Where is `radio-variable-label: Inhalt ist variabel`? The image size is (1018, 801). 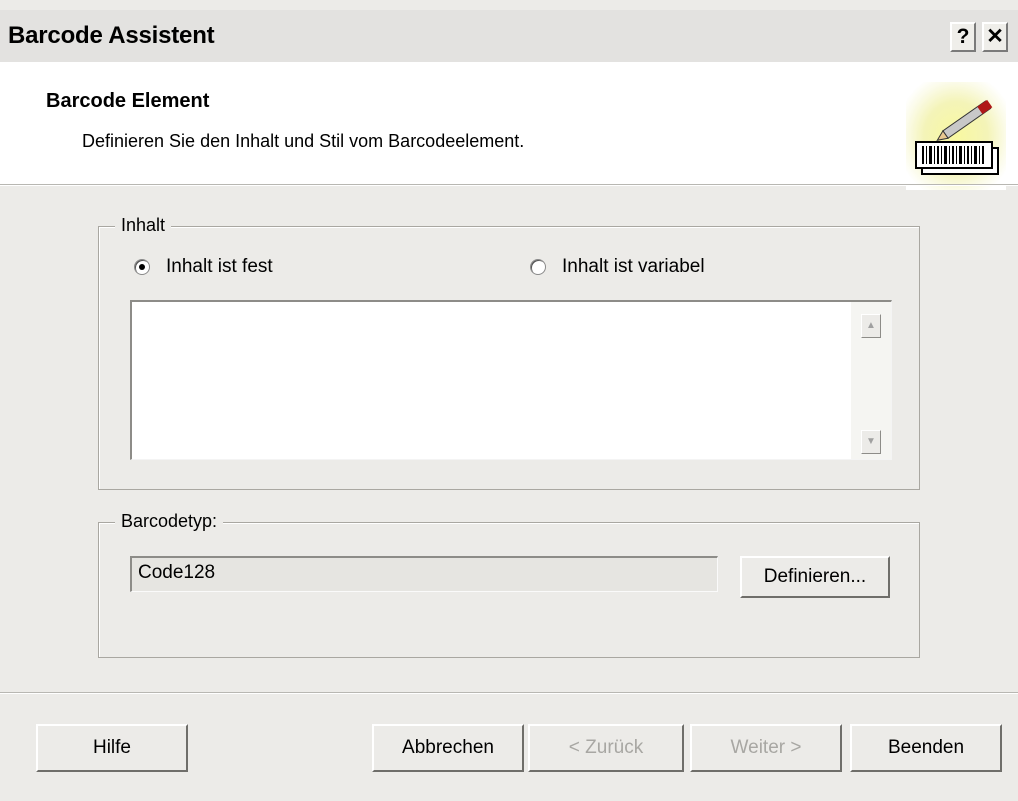
radio-variable-label: Inhalt ist variabel is located at coordinates (633, 266).